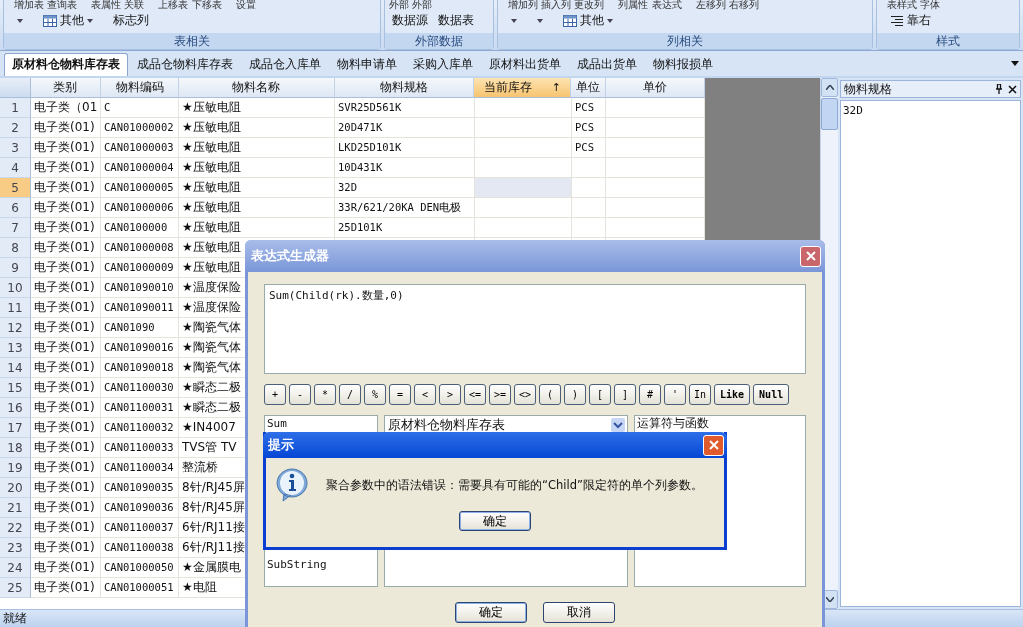 The width and height of the screenshot is (1023, 627). What do you see at coordinates (1015, 63) in the screenshot?
I see `dropdown-arrow-icon` at bounding box center [1015, 63].